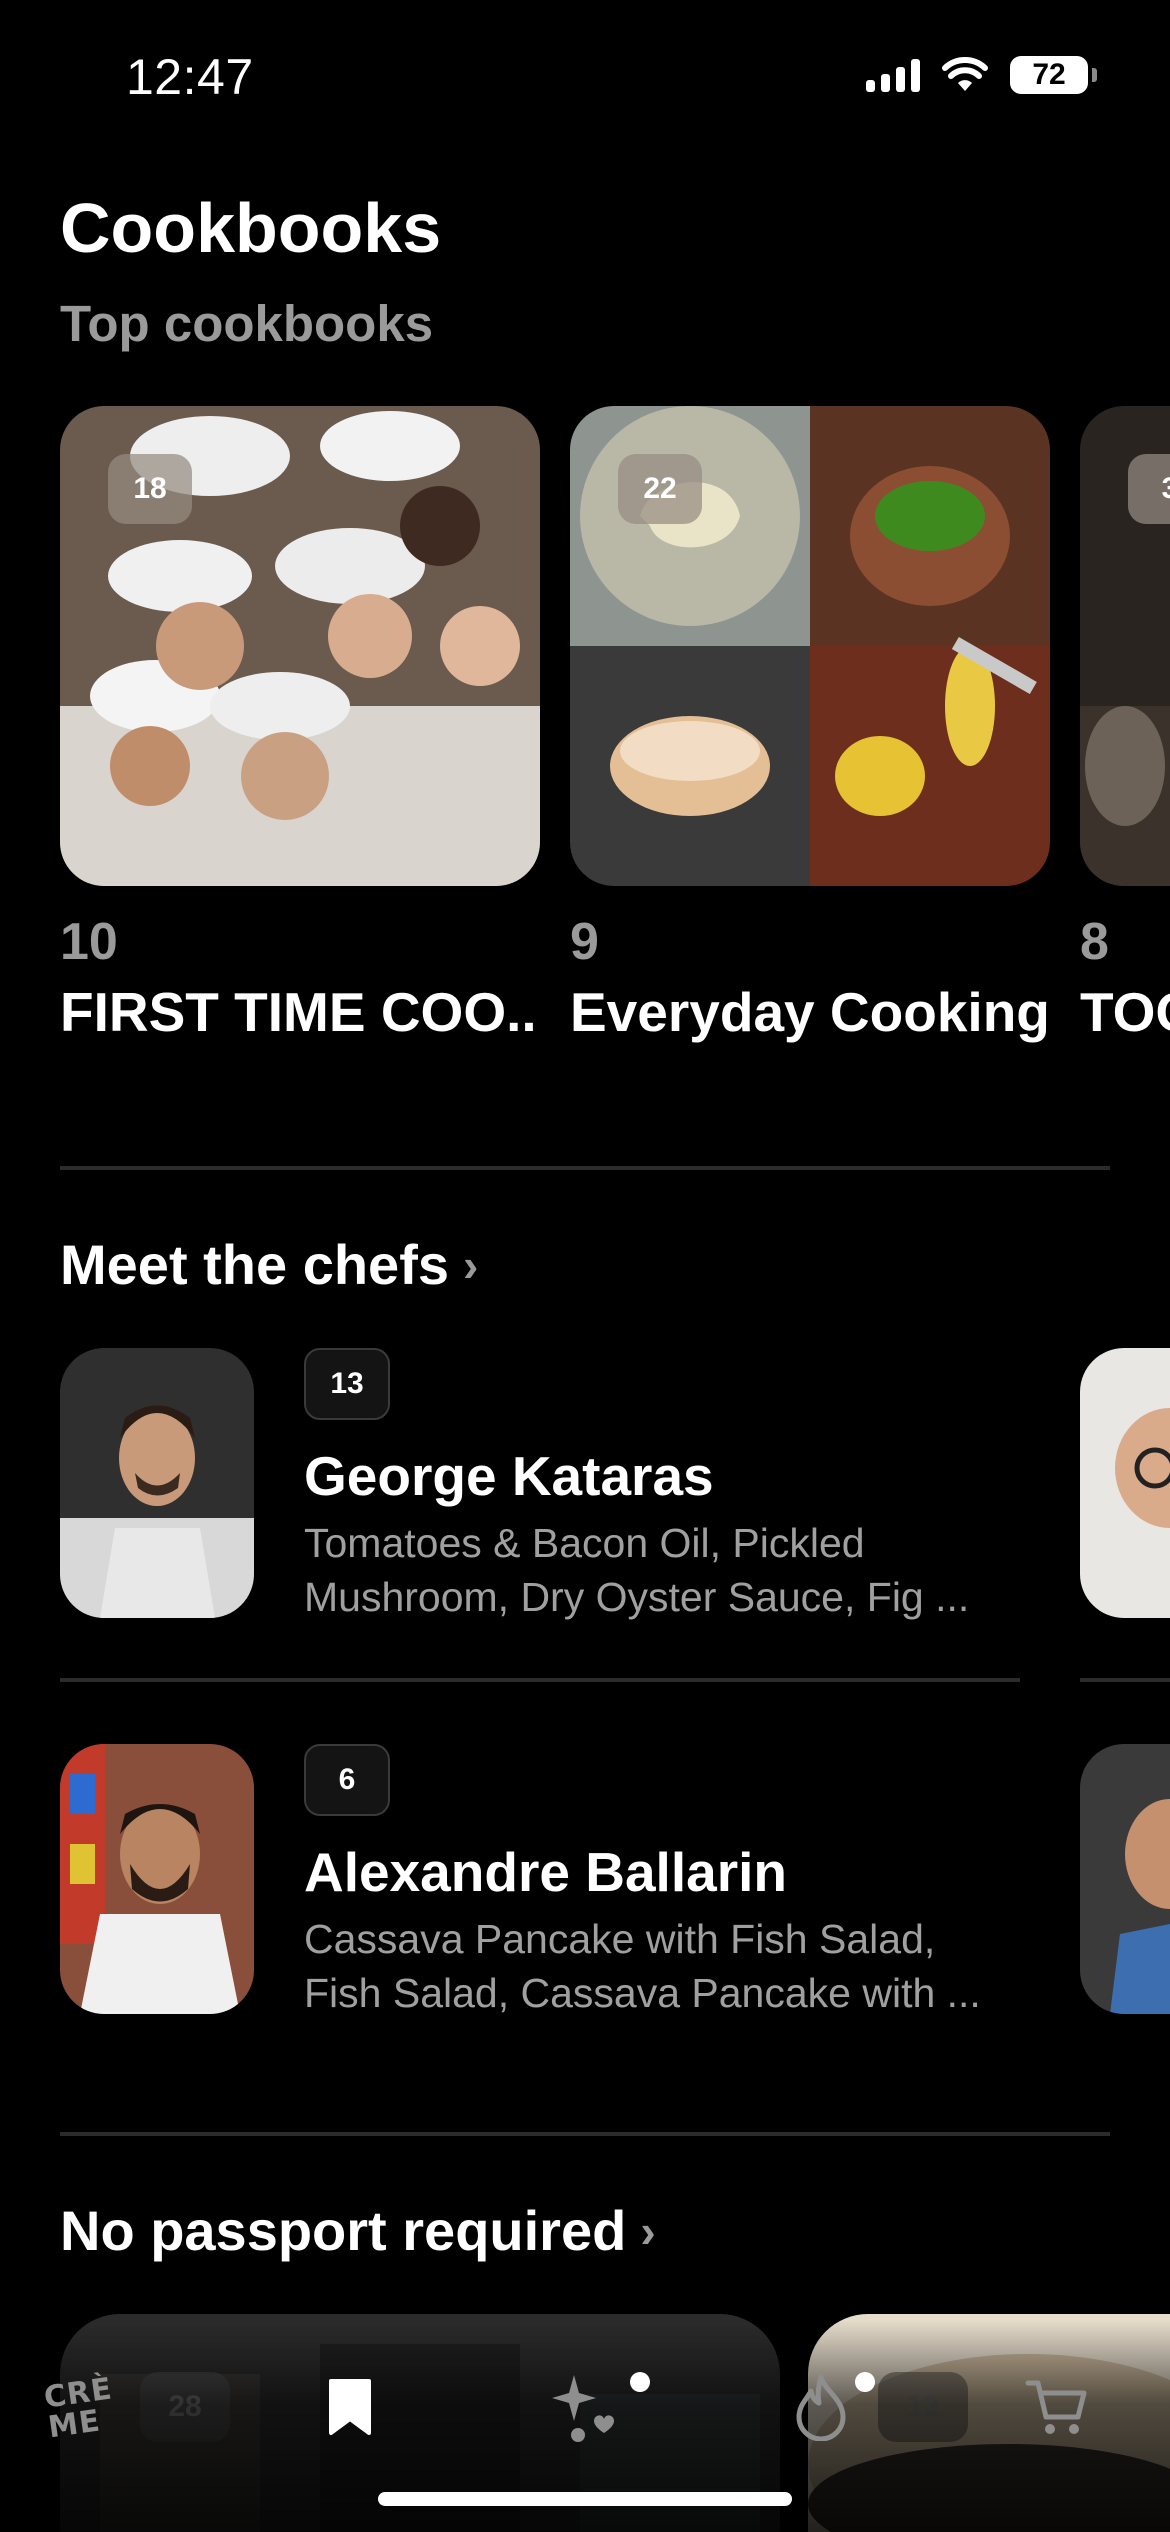 This screenshot has width=1170, height=2532. I want to click on section-header-meet-the-chefs: Meet the chefs ›, so click(269, 1264).